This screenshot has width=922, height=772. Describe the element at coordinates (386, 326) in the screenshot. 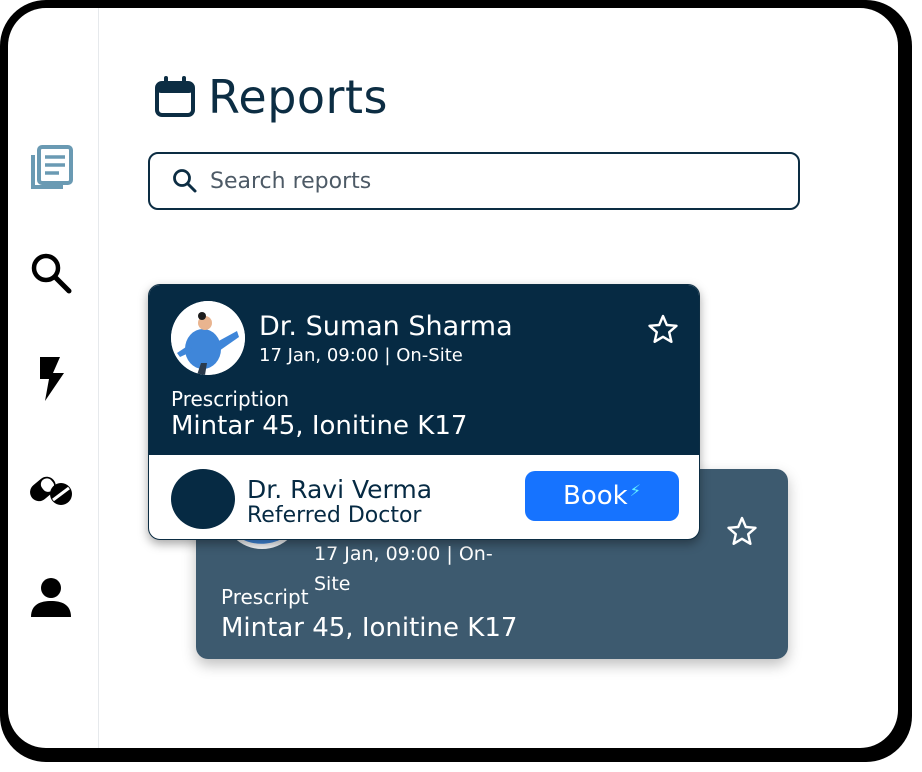

I see `doctor-name: Dr. Suman Sharma` at that location.